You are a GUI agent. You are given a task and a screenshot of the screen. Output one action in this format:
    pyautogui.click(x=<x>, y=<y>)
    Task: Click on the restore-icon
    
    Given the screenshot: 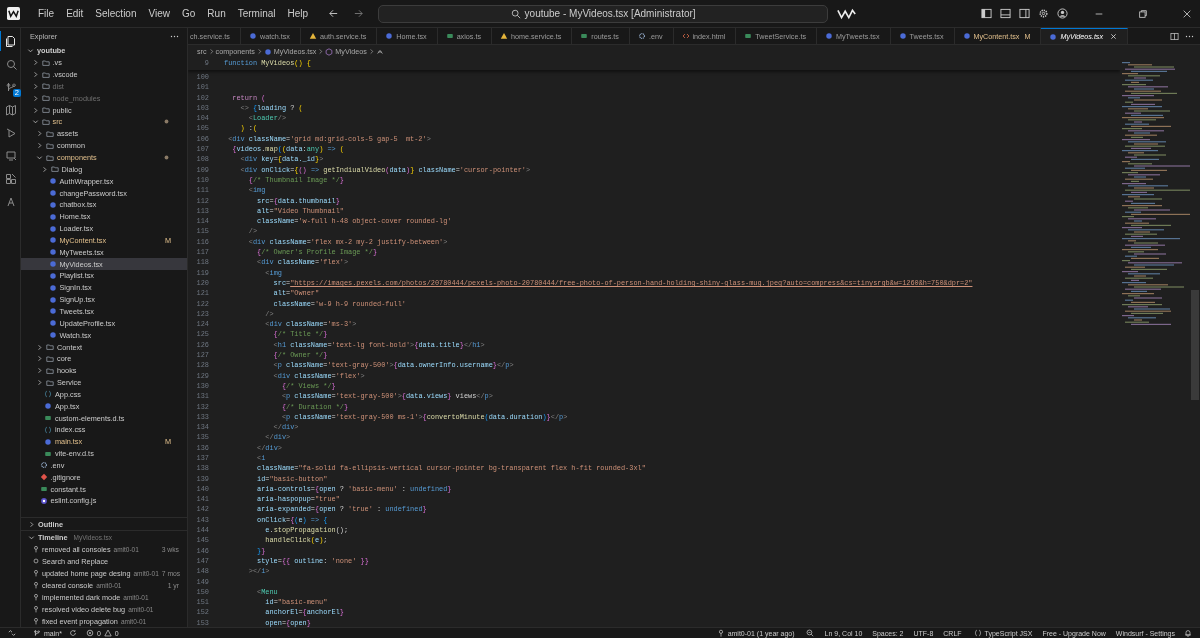 What is the action you would take?
    pyautogui.click(x=1143, y=13)
    